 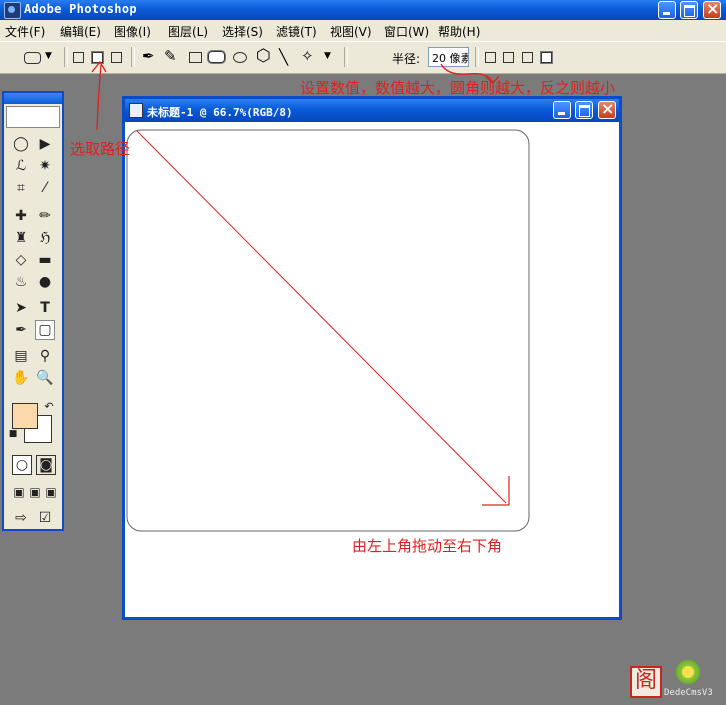 I want to click on menu-edit: 编辑(E), so click(x=80, y=31).